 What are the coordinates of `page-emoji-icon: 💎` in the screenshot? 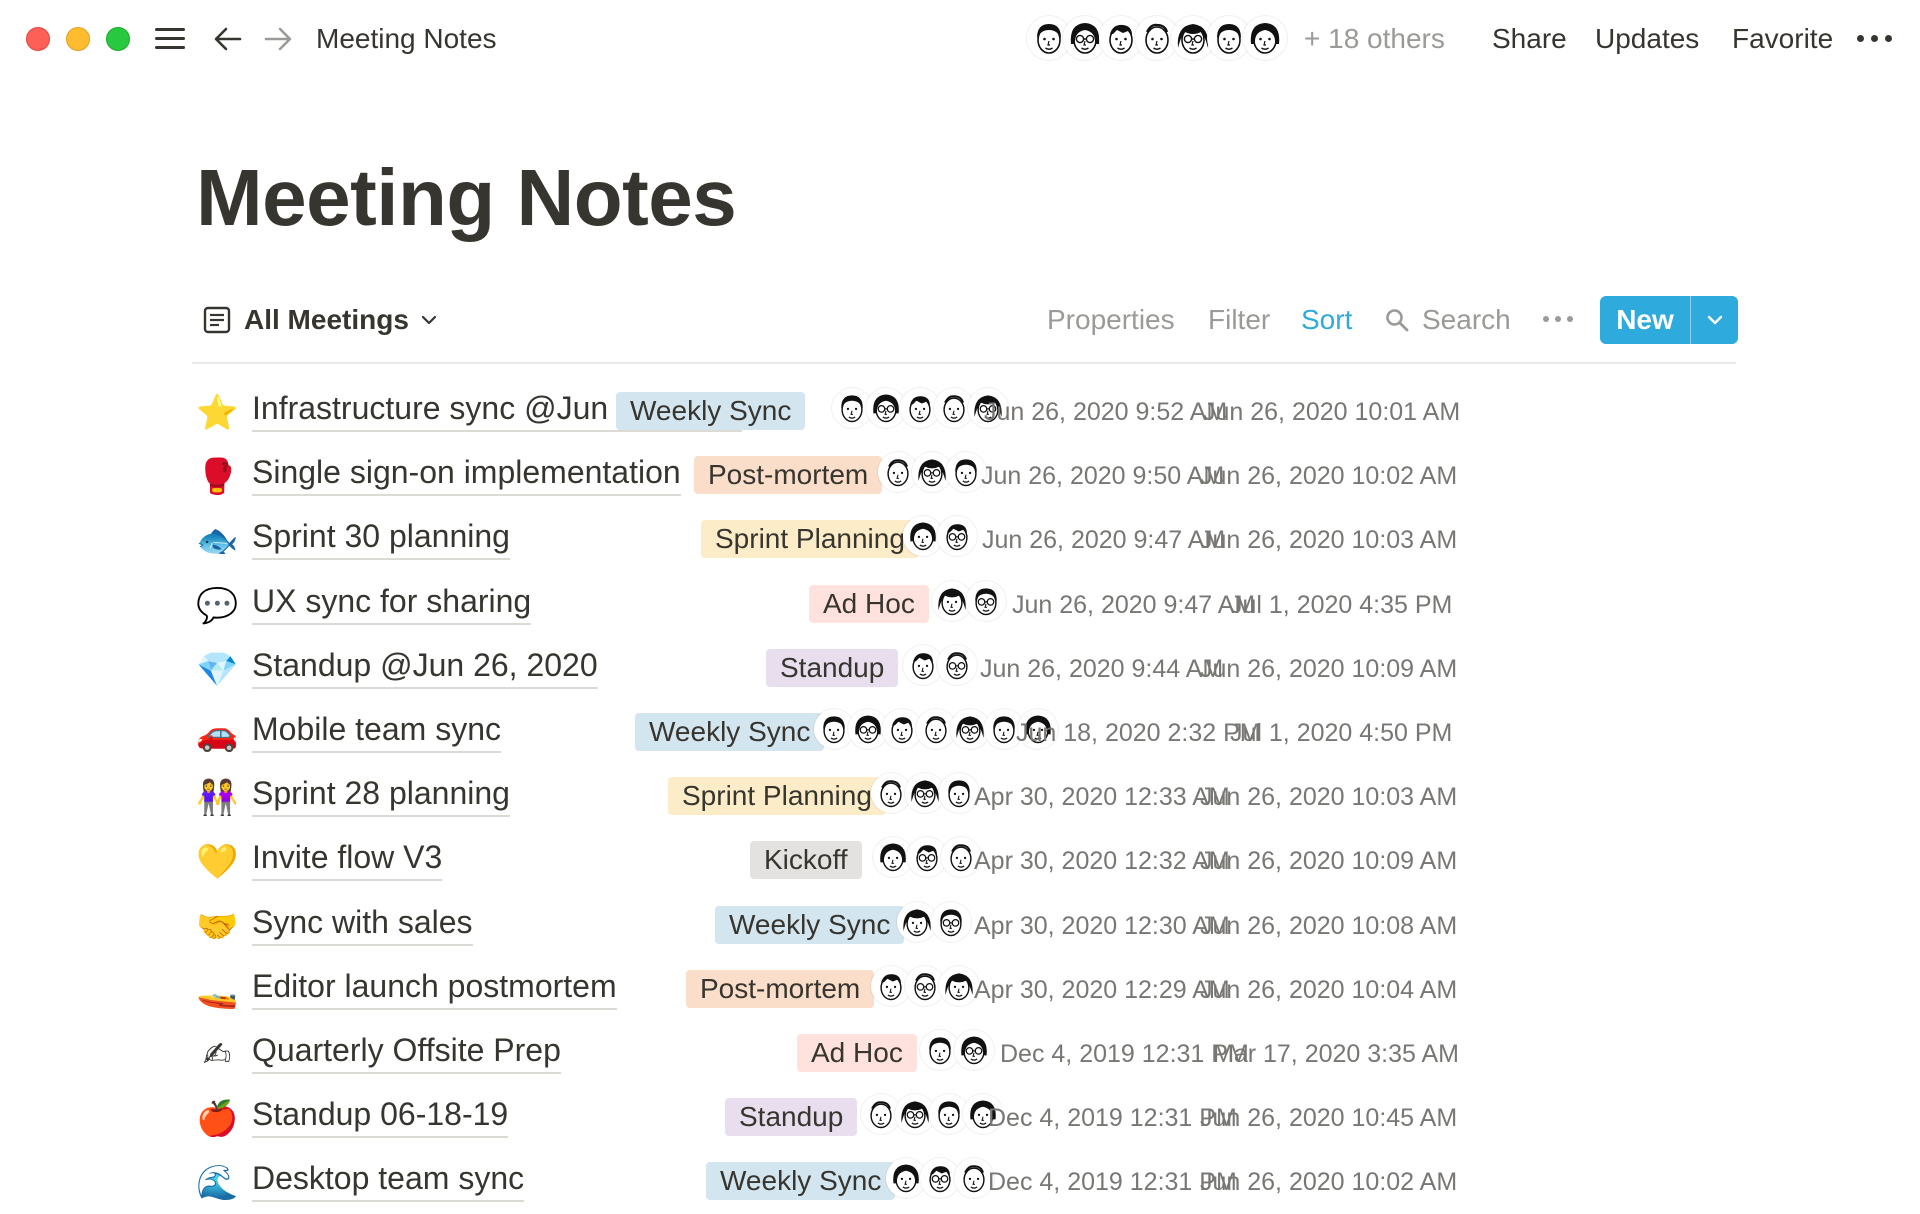 It's located at (217, 669).